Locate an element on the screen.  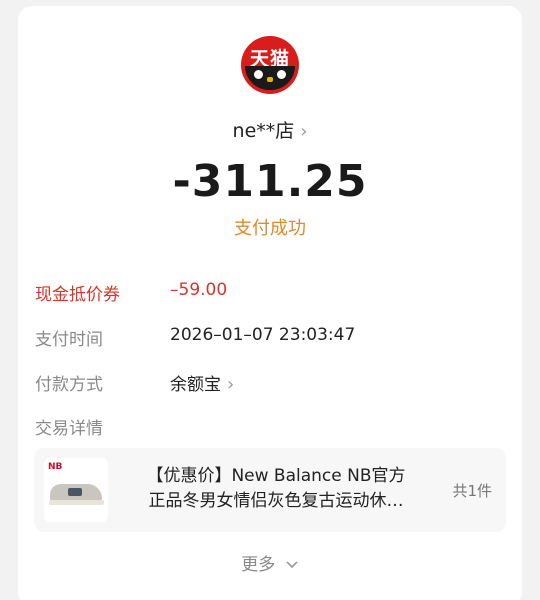
more-button: 更多 is located at coordinates (270, 562).